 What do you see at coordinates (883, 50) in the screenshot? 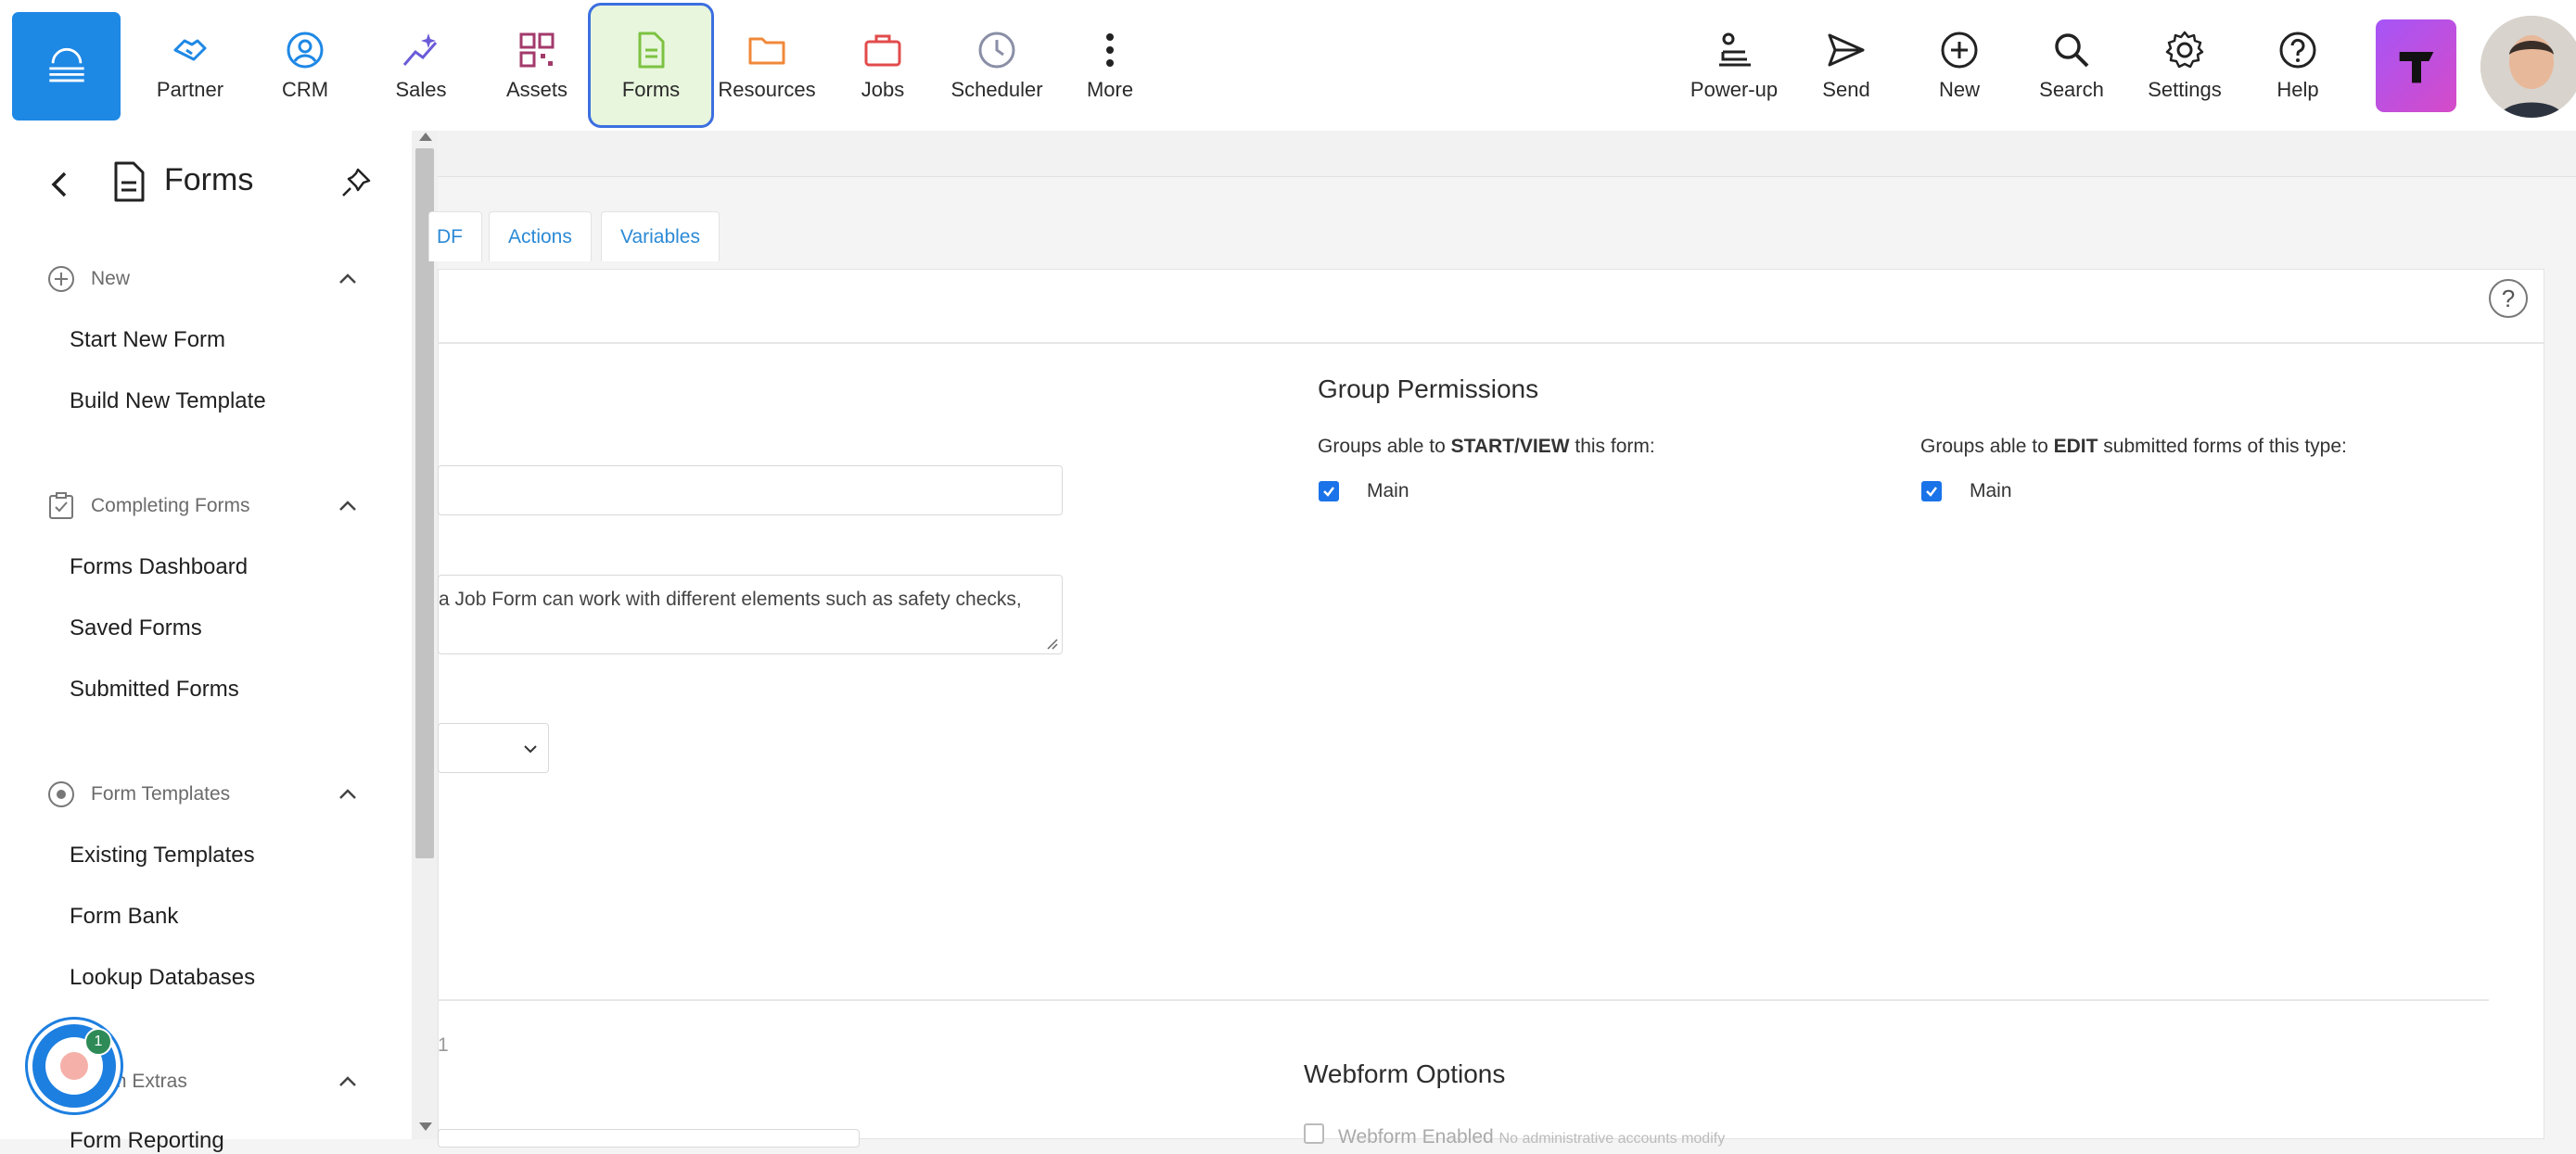
I see `briefcase-icon` at bounding box center [883, 50].